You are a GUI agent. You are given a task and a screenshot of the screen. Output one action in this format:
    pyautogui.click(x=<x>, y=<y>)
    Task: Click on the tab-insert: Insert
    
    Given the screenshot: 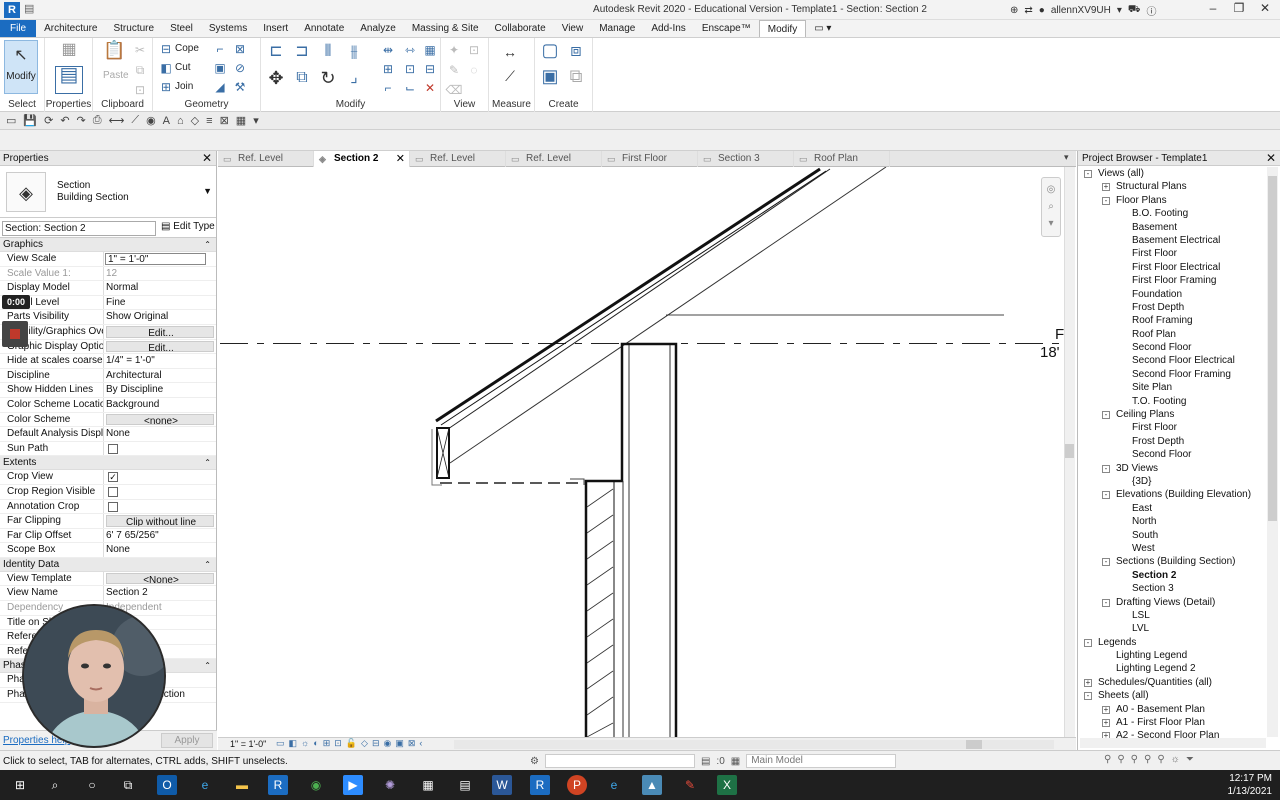 What is the action you would take?
    pyautogui.click(x=275, y=28)
    